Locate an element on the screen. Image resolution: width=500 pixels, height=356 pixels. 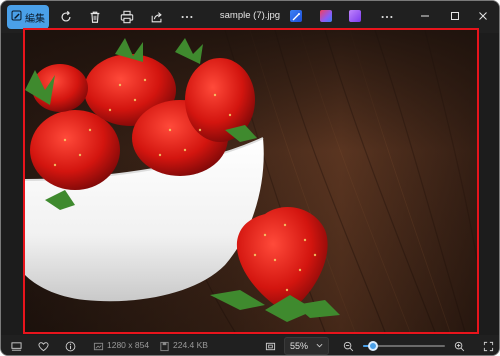
zoom-out-icon is located at coordinates (348, 346).